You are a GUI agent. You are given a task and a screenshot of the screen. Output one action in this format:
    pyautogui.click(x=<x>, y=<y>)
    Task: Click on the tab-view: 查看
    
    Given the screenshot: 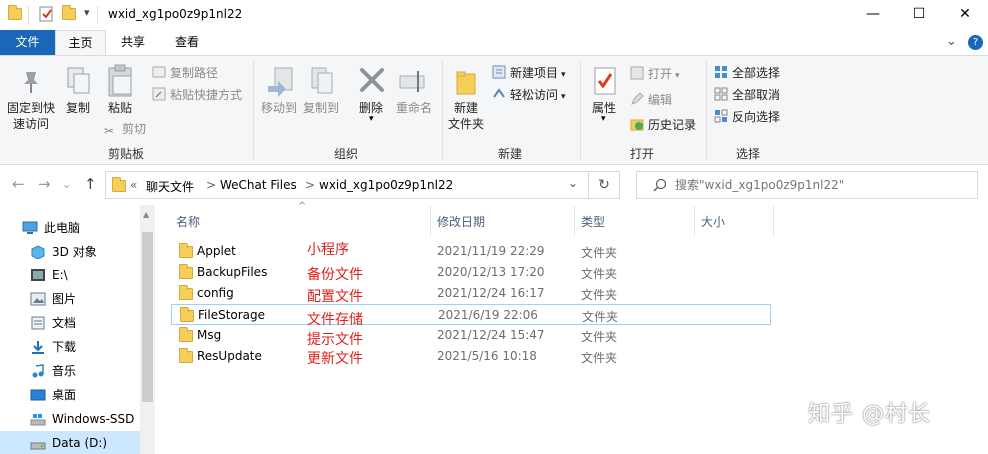 What is the action you would take?
    pyautogui.click(x=187, y=42)
    